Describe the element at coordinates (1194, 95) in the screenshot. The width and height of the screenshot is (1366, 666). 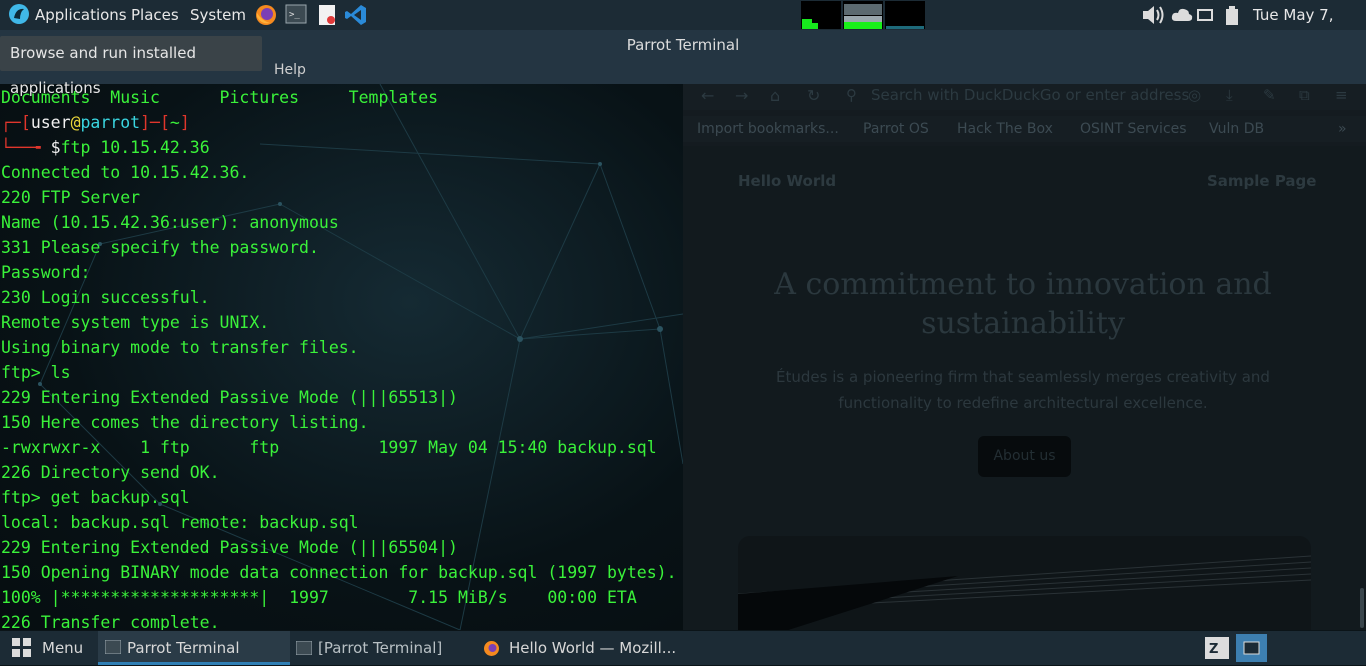
I see `reader-icon: ◎` at that location.